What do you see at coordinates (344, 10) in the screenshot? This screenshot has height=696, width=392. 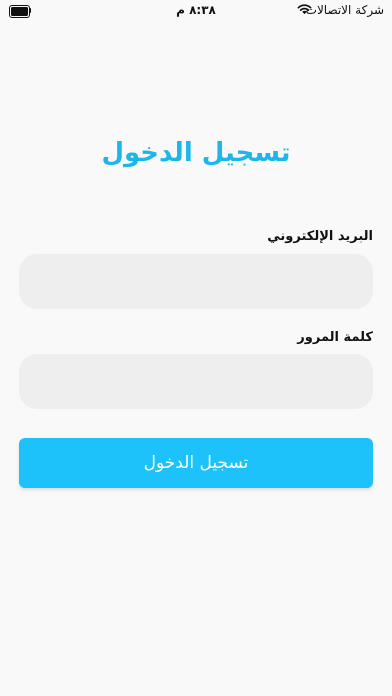 I see `carrier-name: شركة الاتصالات` at bounding box center [344, 10].